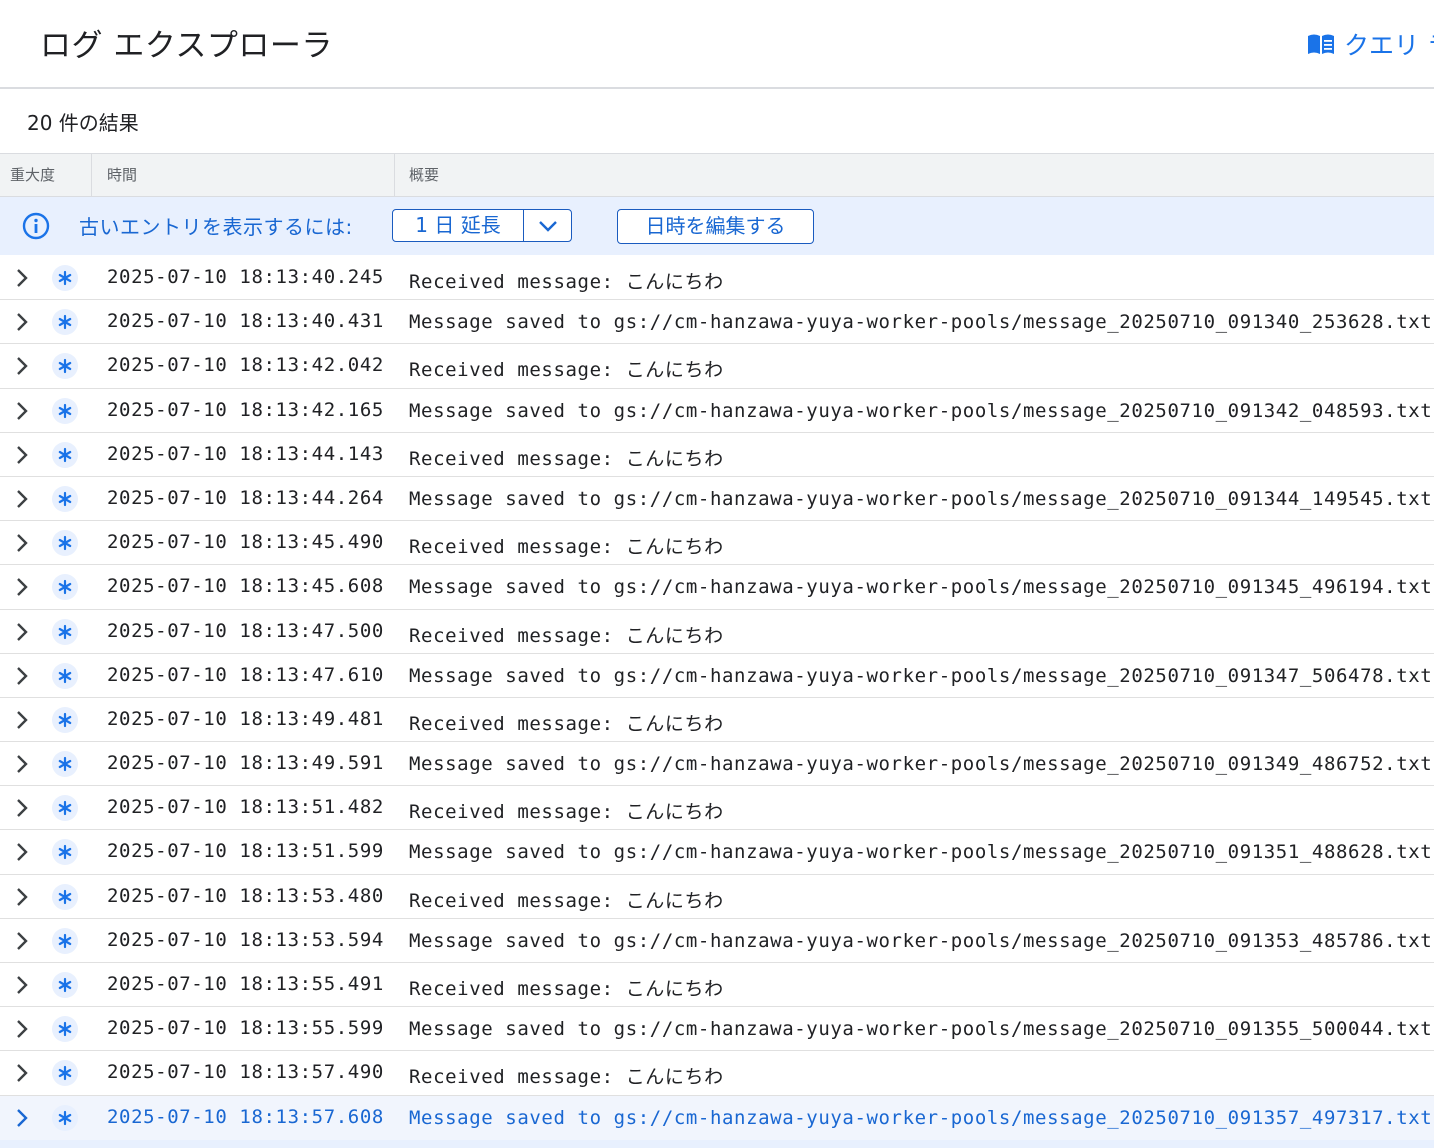  Describe the element at coordinates (245, 453) in the screenshot. I see `log-timestamp: 2025-07-10 18:13:44.143` at that location.